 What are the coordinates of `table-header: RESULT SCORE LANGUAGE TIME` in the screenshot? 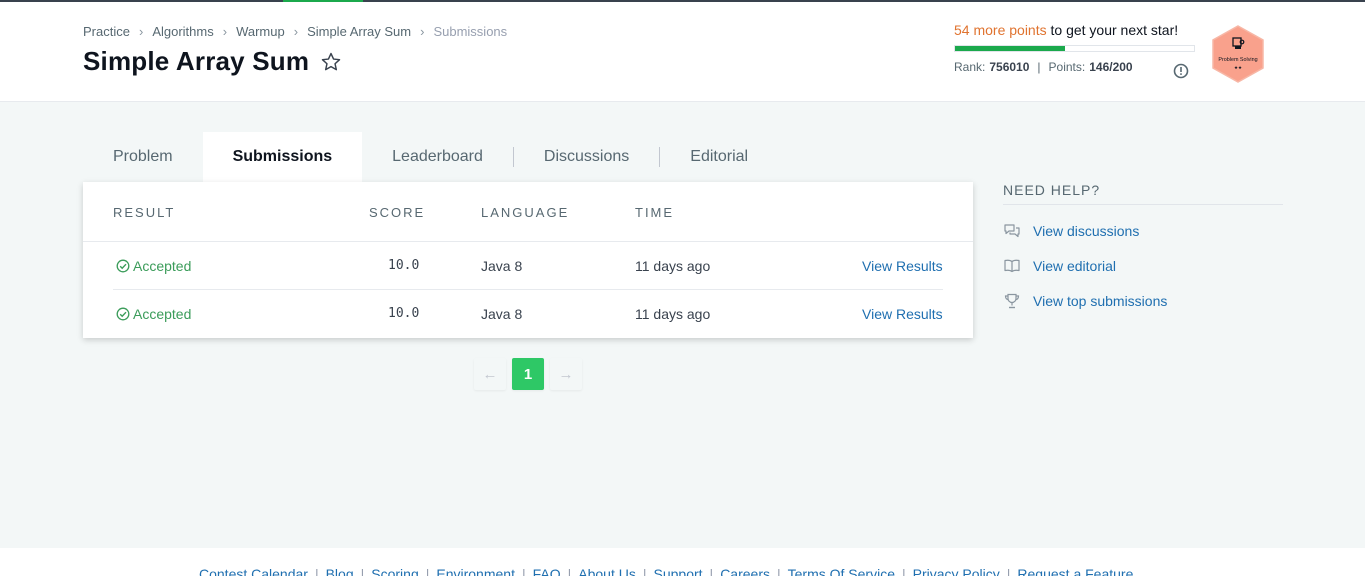 It's located at (528, 212).